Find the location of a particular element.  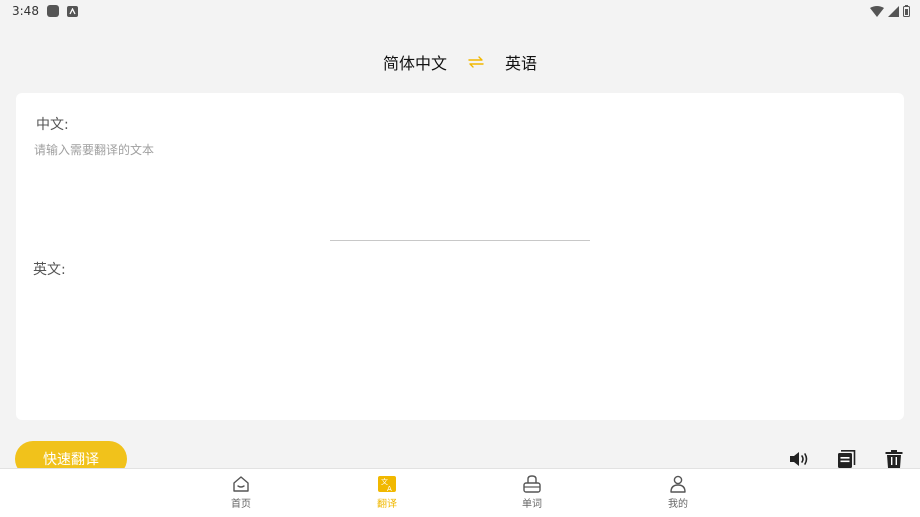

notification-icon is located at coordinates (52, 11).